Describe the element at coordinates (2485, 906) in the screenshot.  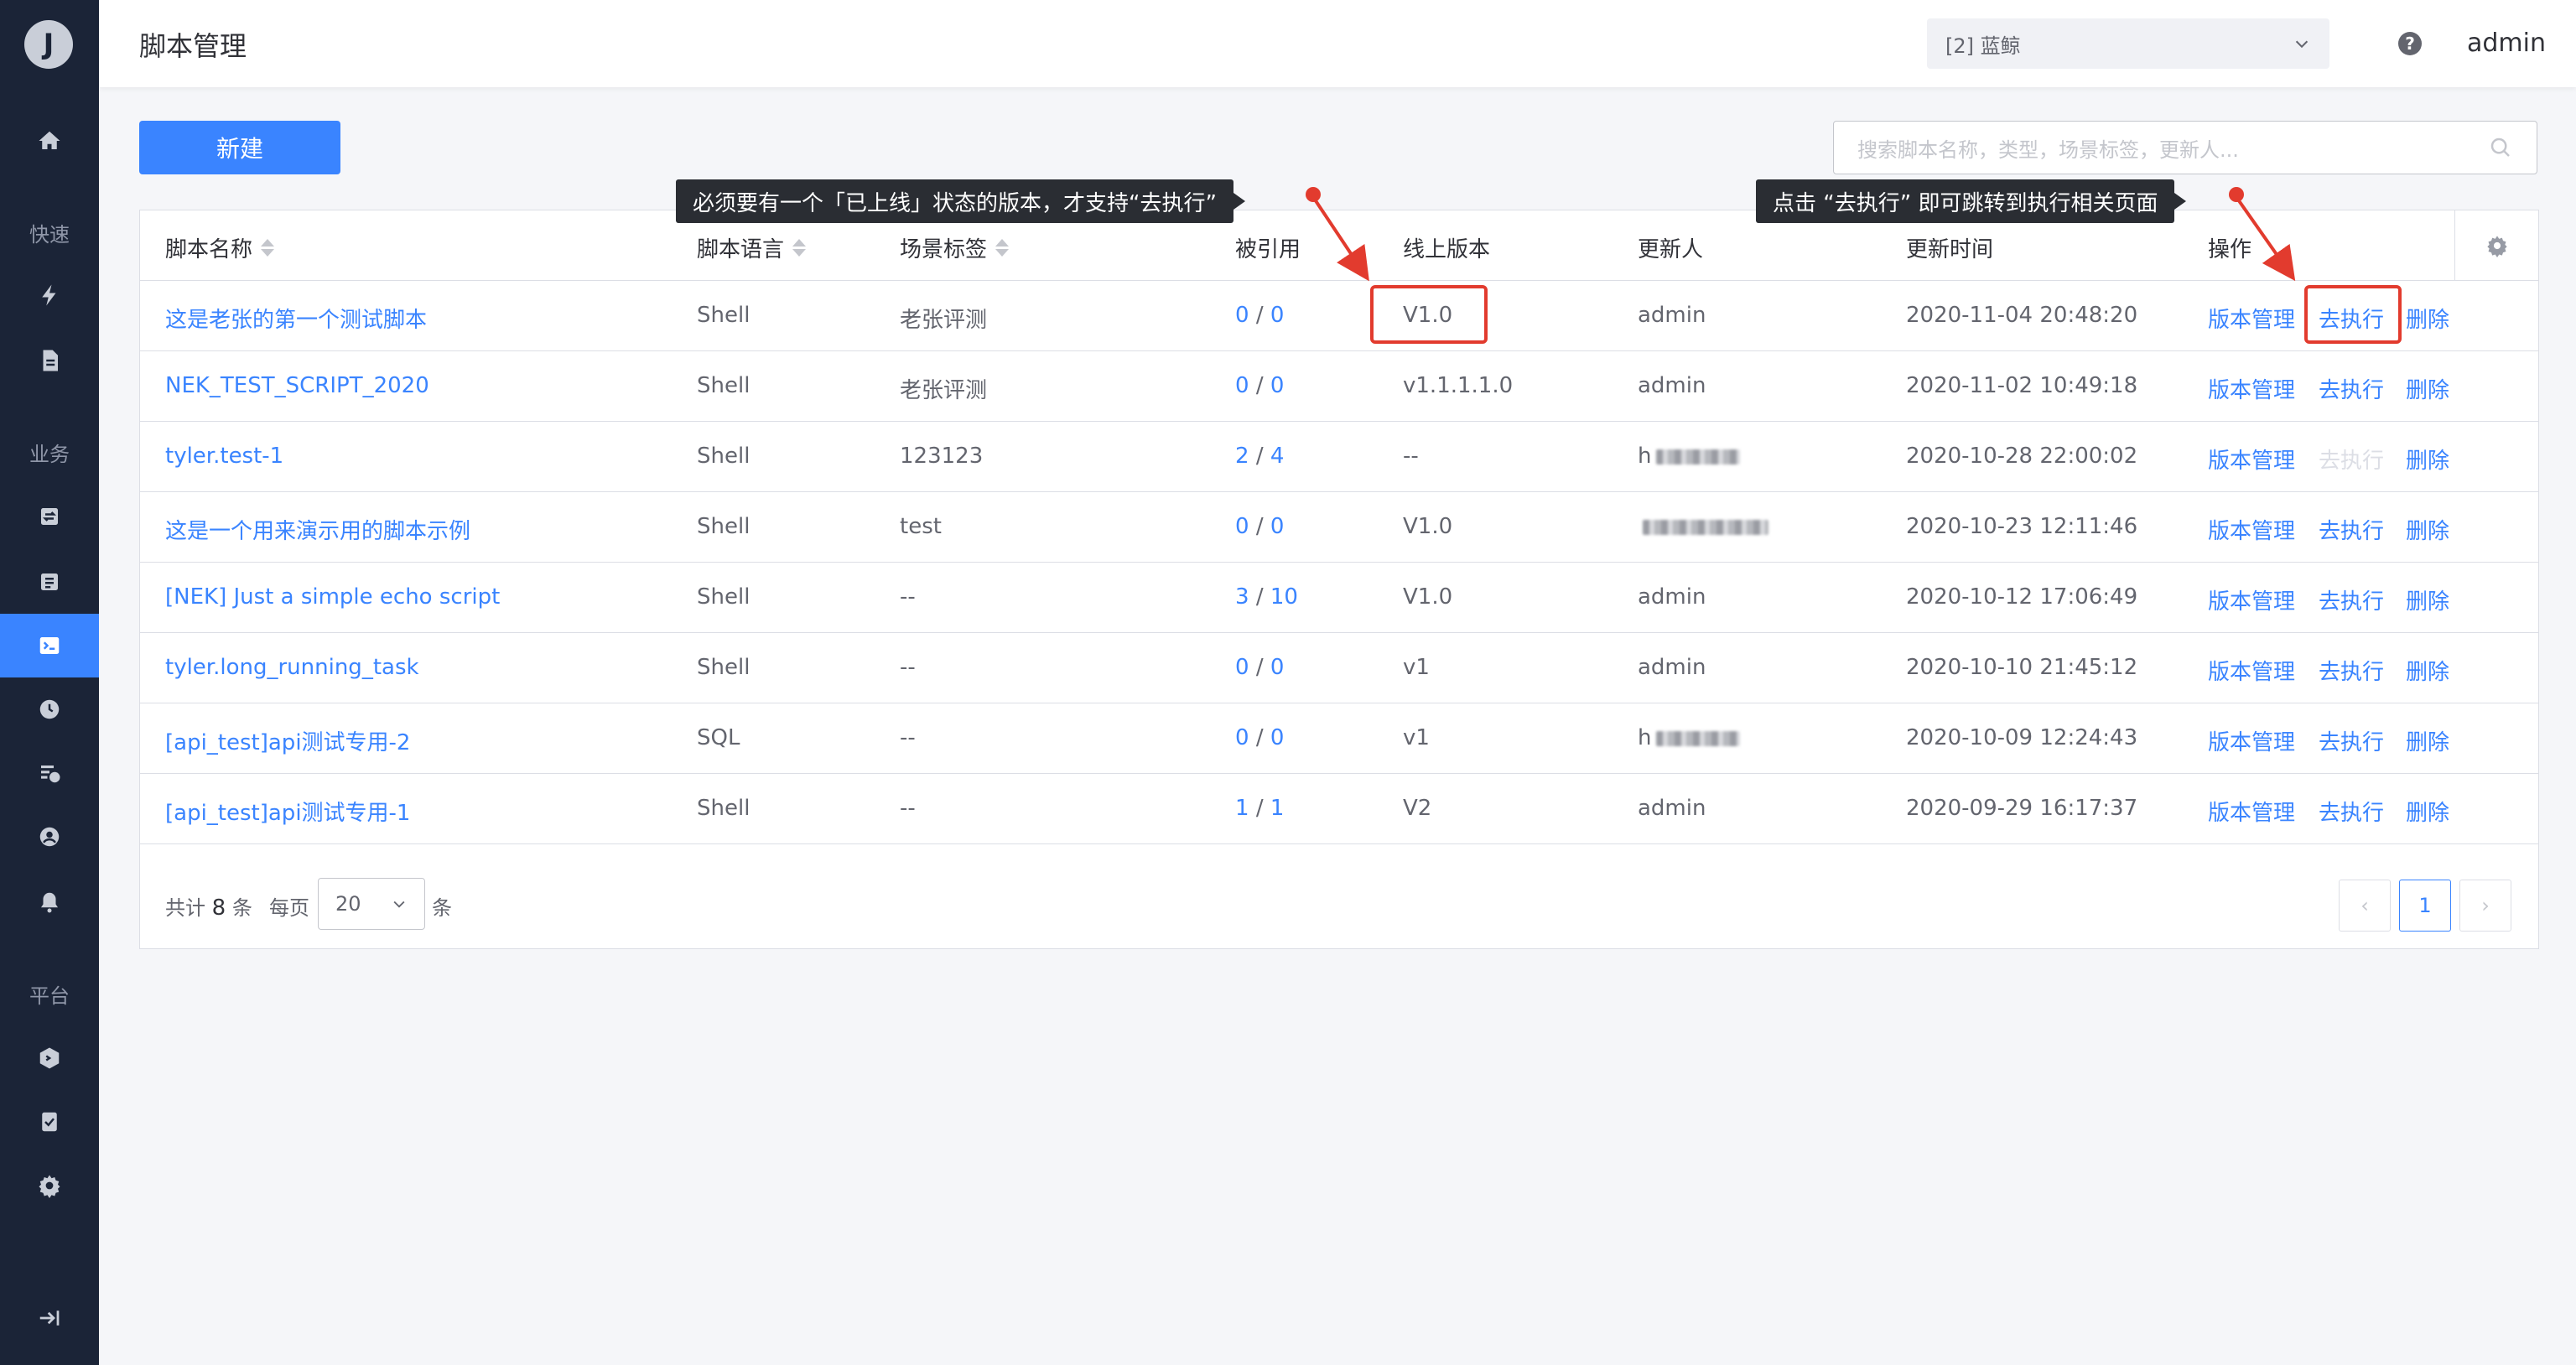
I see `next-page-button: ›` at that location.